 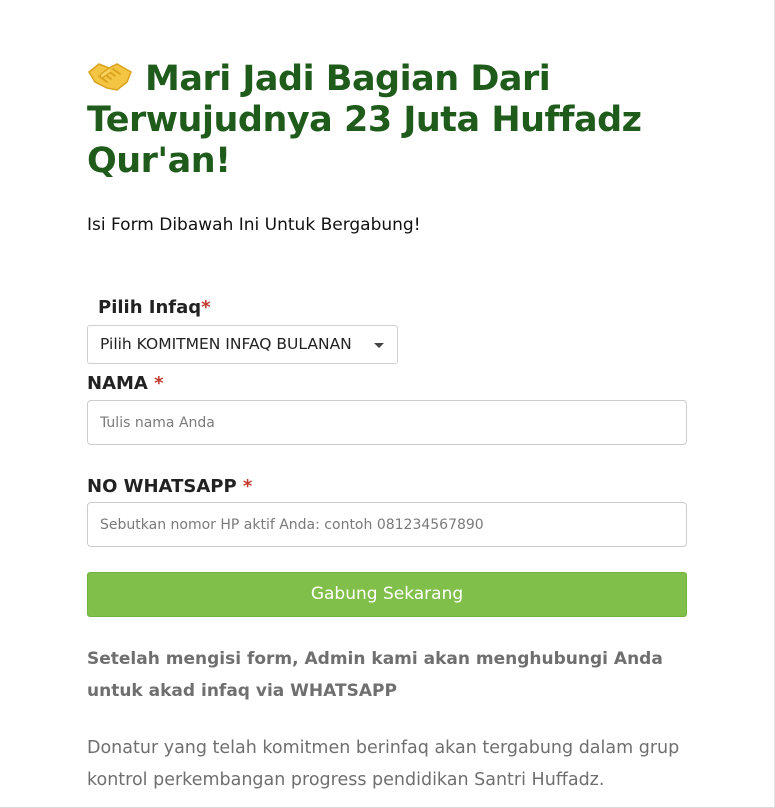 What do you see at coordinates (387, 524) in the screenshot?
I see `whatsapp-input` at bounding box center [387, 524].